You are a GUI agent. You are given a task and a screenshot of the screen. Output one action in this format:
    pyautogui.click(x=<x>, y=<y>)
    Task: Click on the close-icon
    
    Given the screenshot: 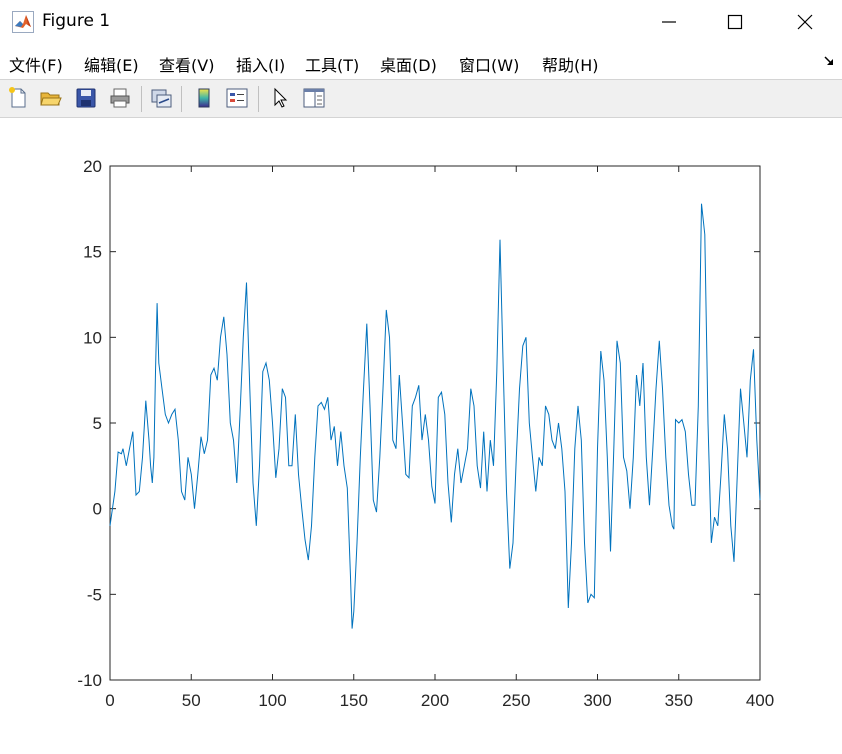 What is the action you would take?
    pyautogui.click(x=805, y=22)
    